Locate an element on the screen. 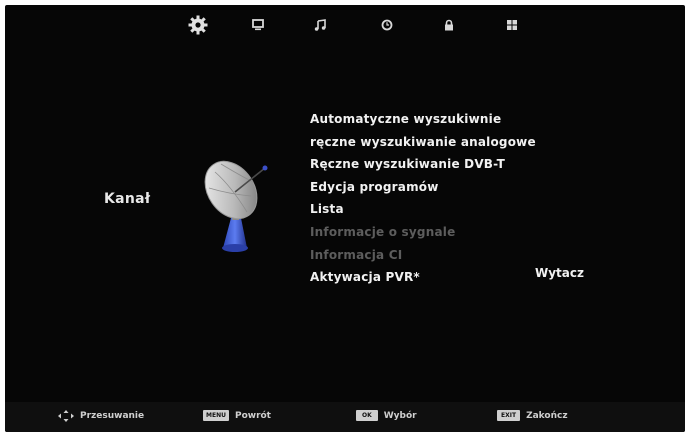  tab-time is located at coordinates (387, 25).